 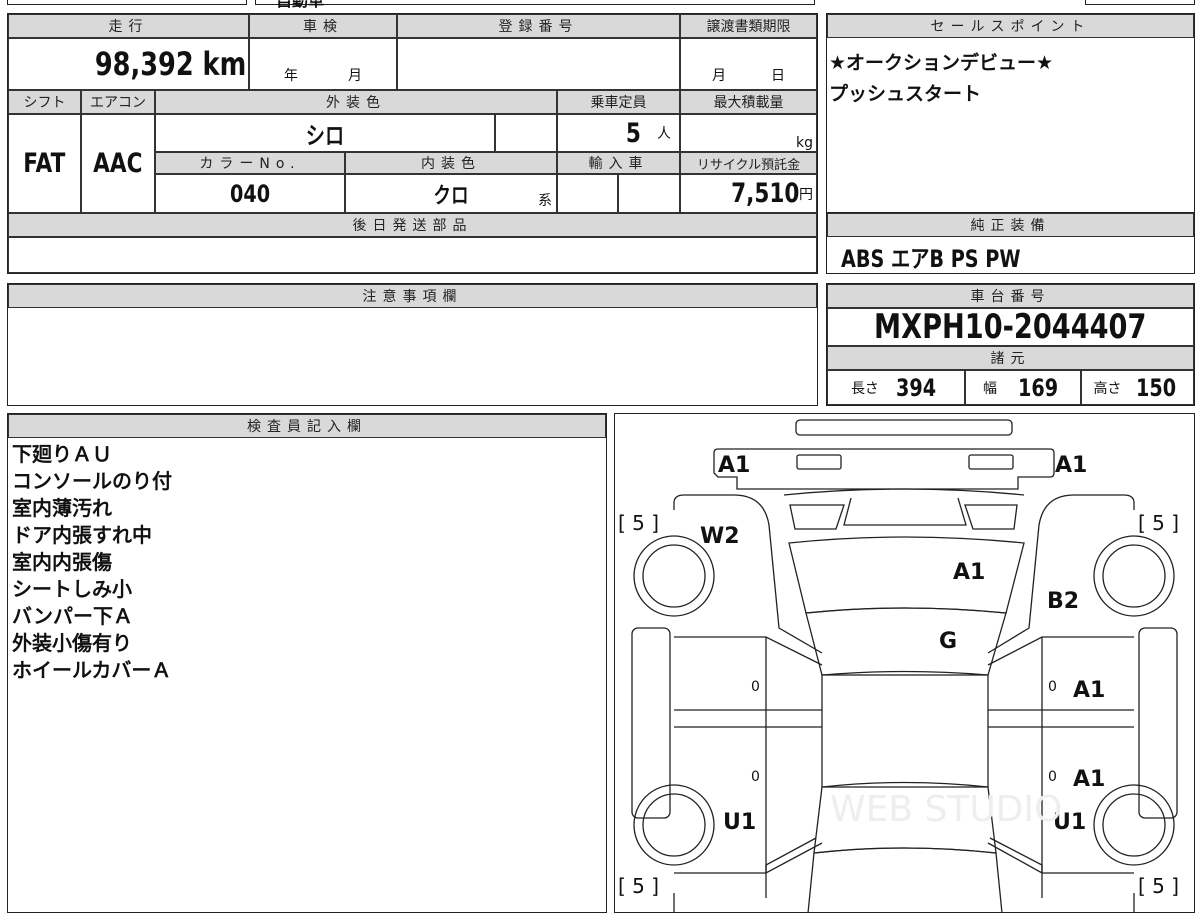 What do you see at coordinates (748, 26) in the screenshot?
I see `transfer-header: 譲渡書類期限` at bounding box center [748, 26].